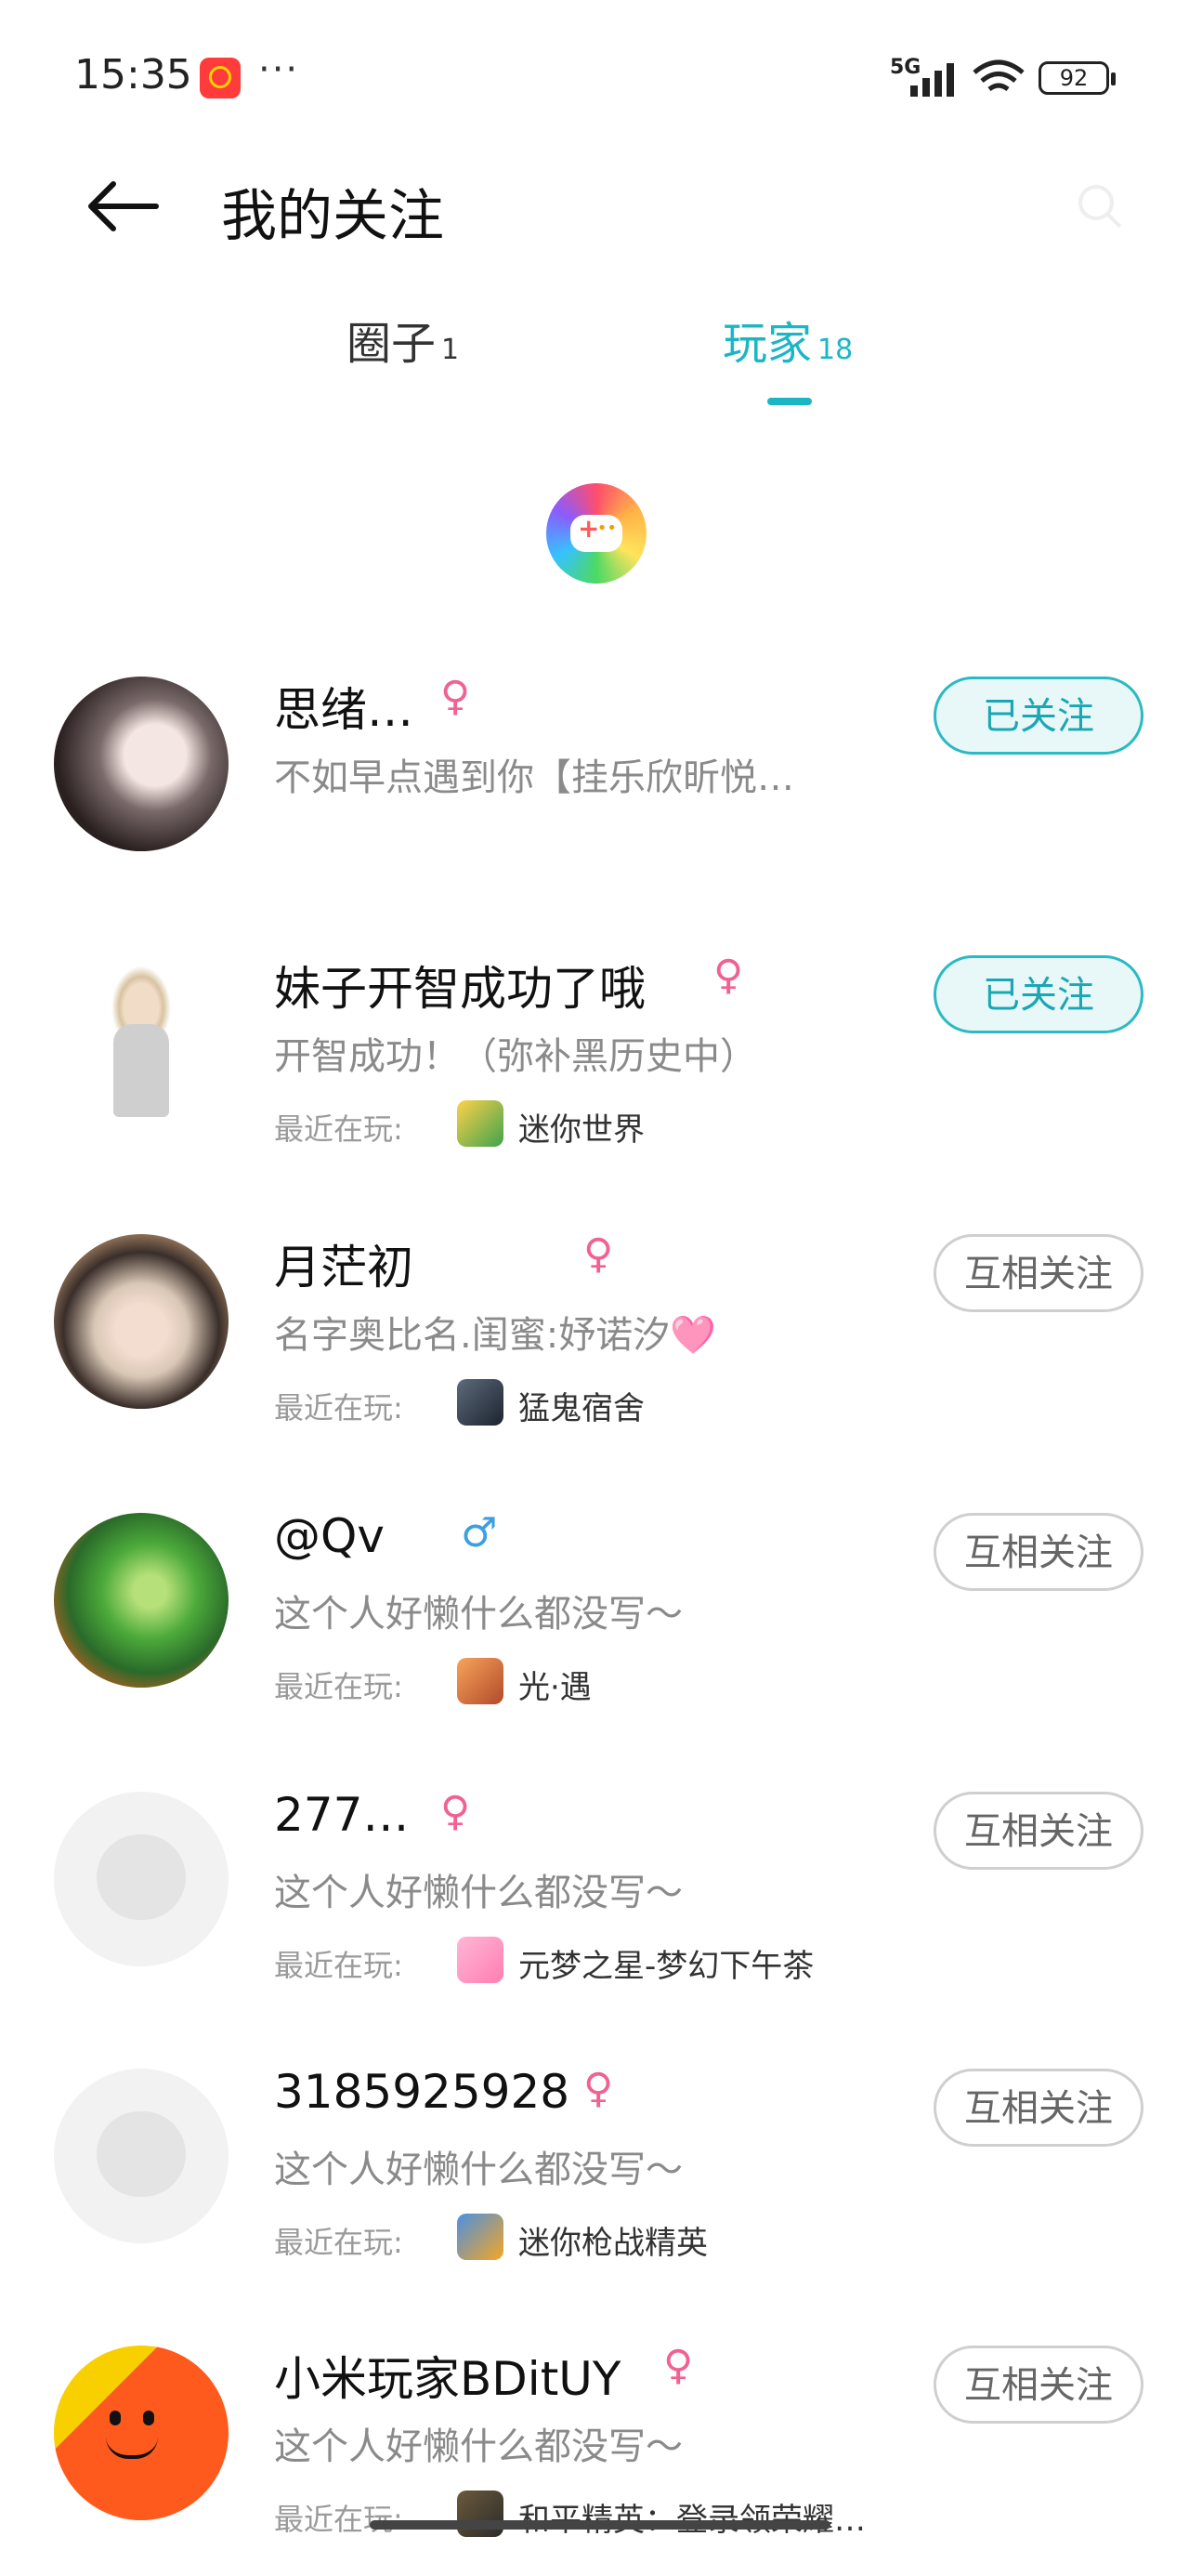 This screenshot has height=2576, width=1189. I want to click on user-name: 妹子开智成功了哦, so click(460, 989).